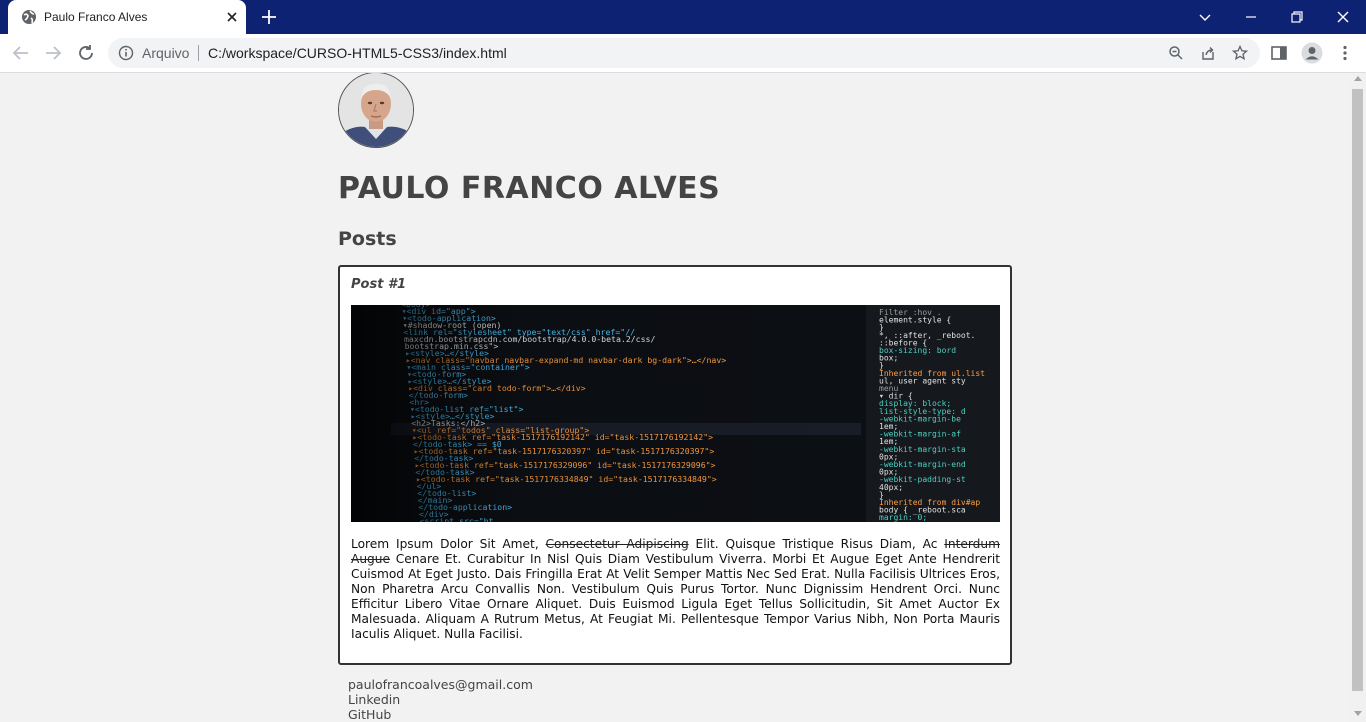  What do you see at coordinates (683, 17) in the screenshot?
I see `browser-title-bar: Paulo Franco Alves` at bounding box center [683, 17].